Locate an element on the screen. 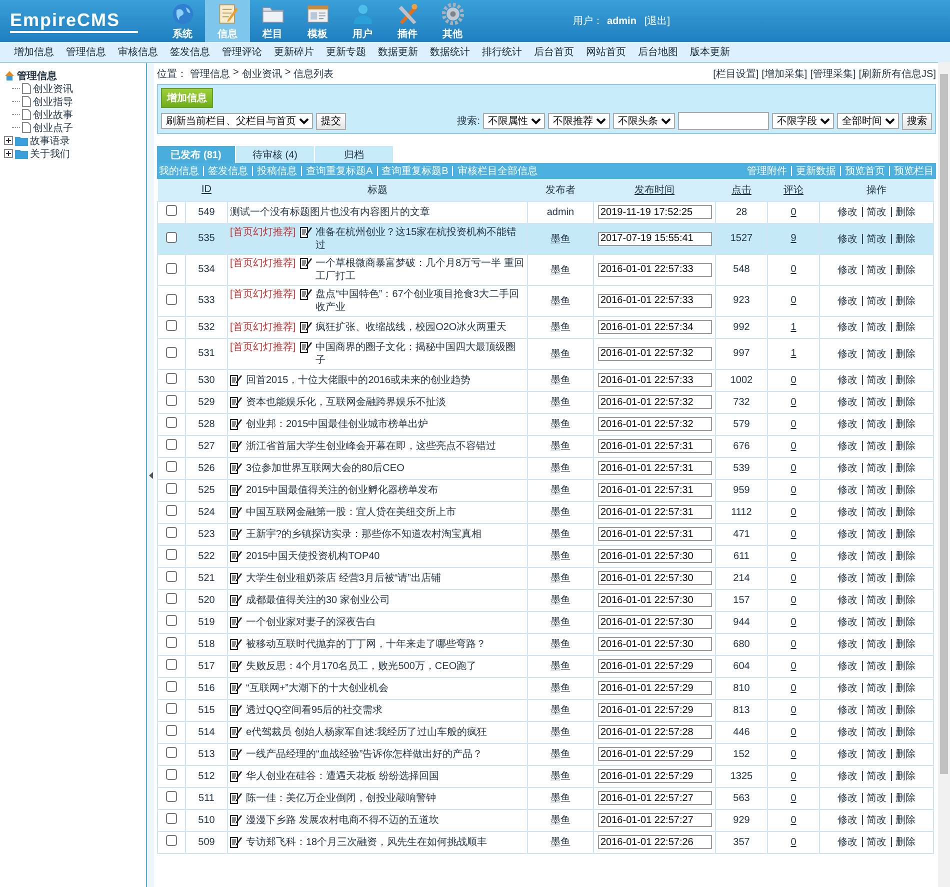 Image resolution: width=950 pixels, height=887 pixels. time-field: 2016-01-01 22:57:34 is located at coordinates (655, 327).